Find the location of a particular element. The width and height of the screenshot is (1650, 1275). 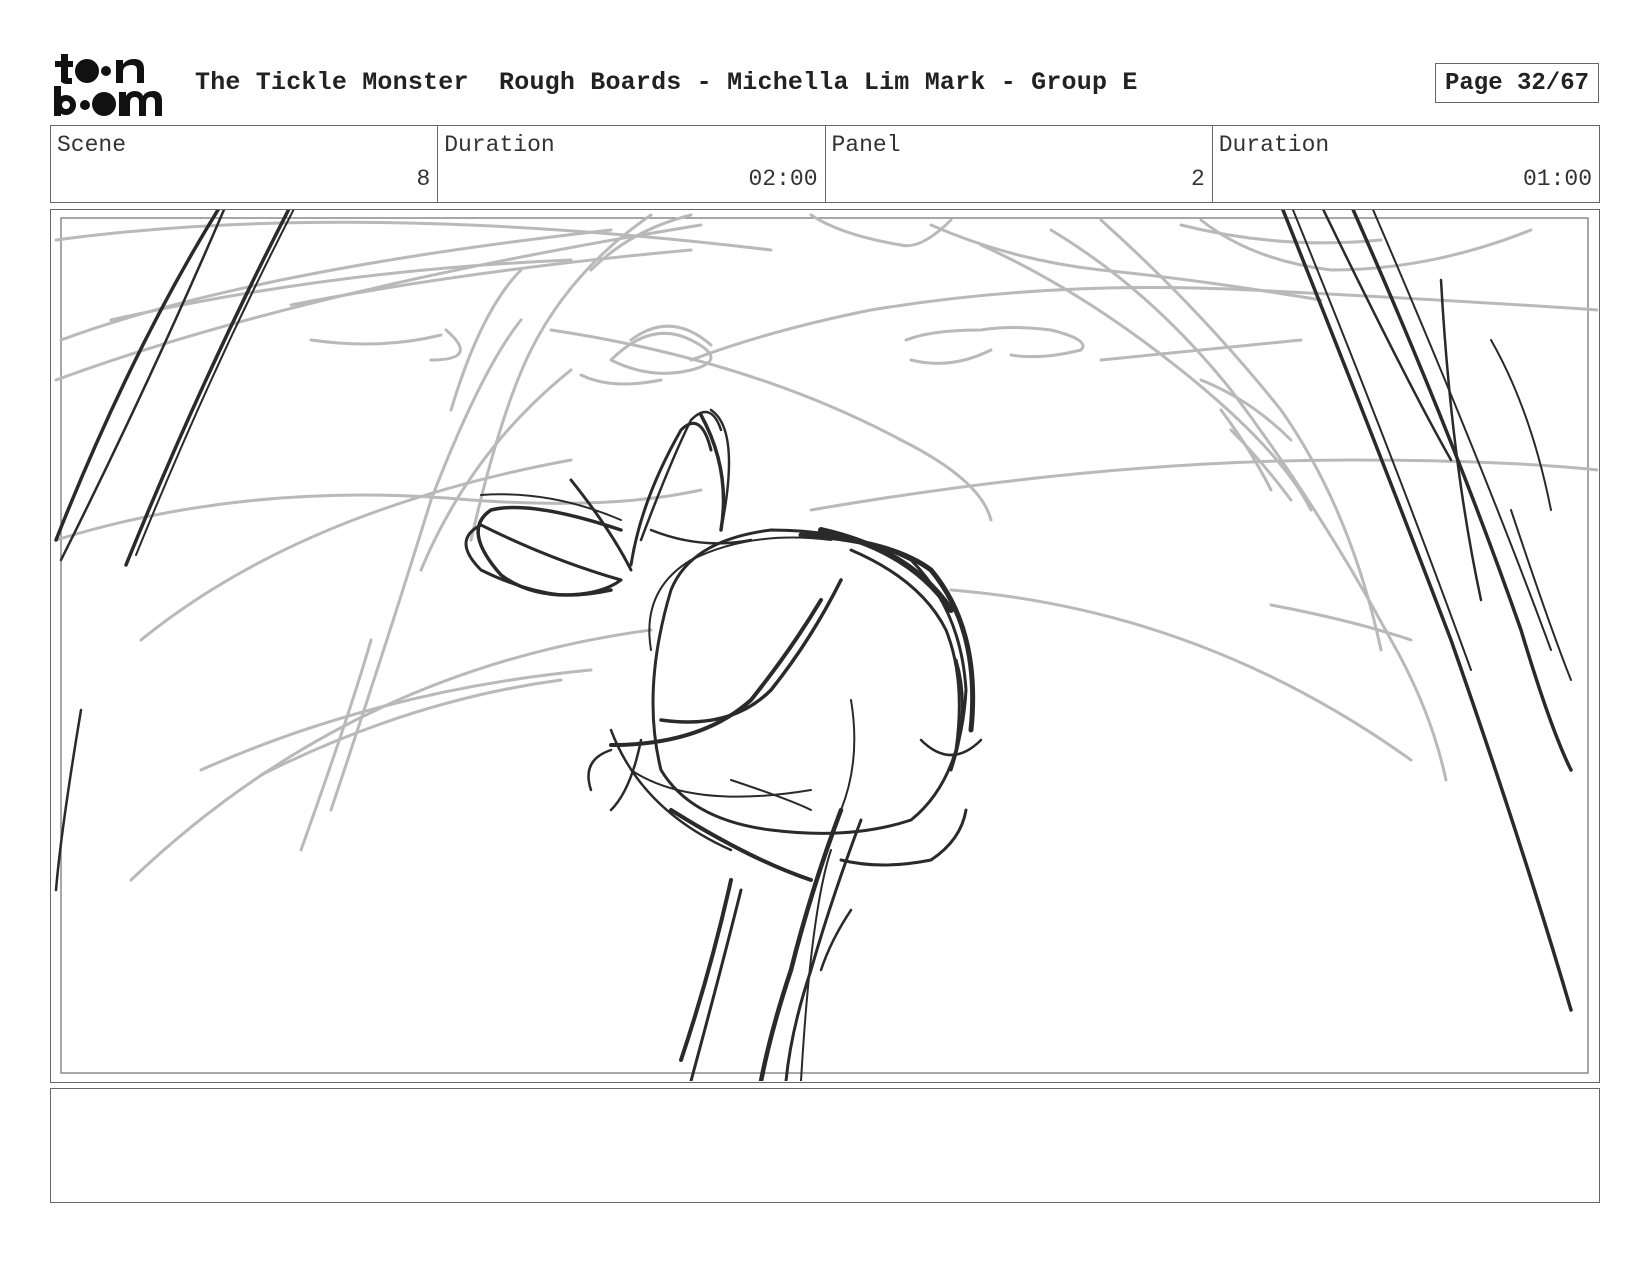

panel-duration-label: Duration is located at coordinates (1274, 145).